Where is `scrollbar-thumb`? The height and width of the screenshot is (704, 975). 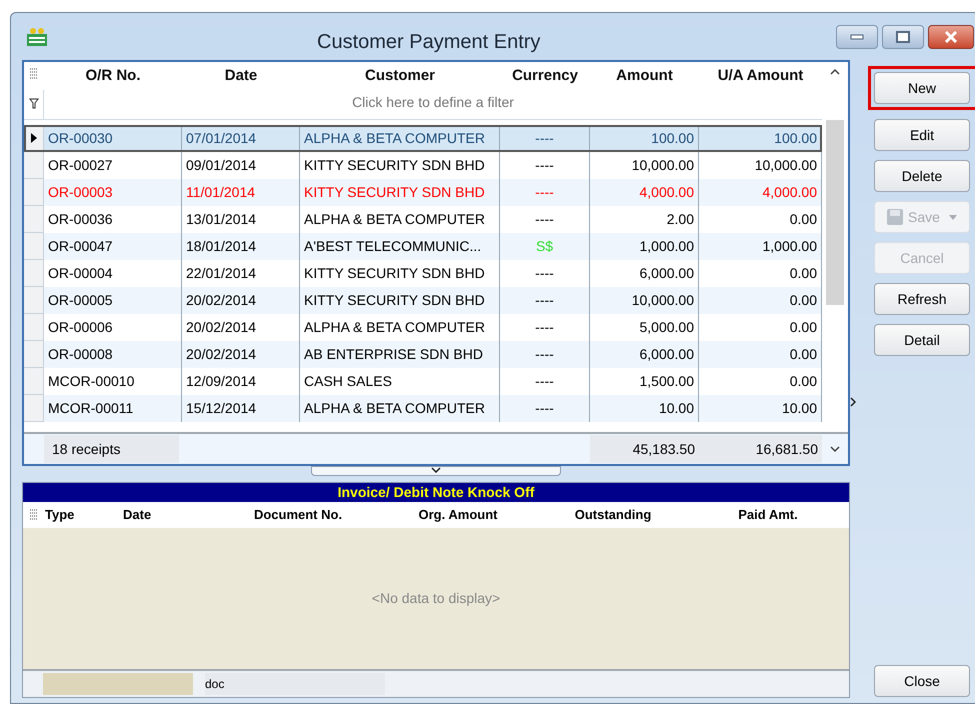
scrollbar-thumb is located at coordinates (835, 212).